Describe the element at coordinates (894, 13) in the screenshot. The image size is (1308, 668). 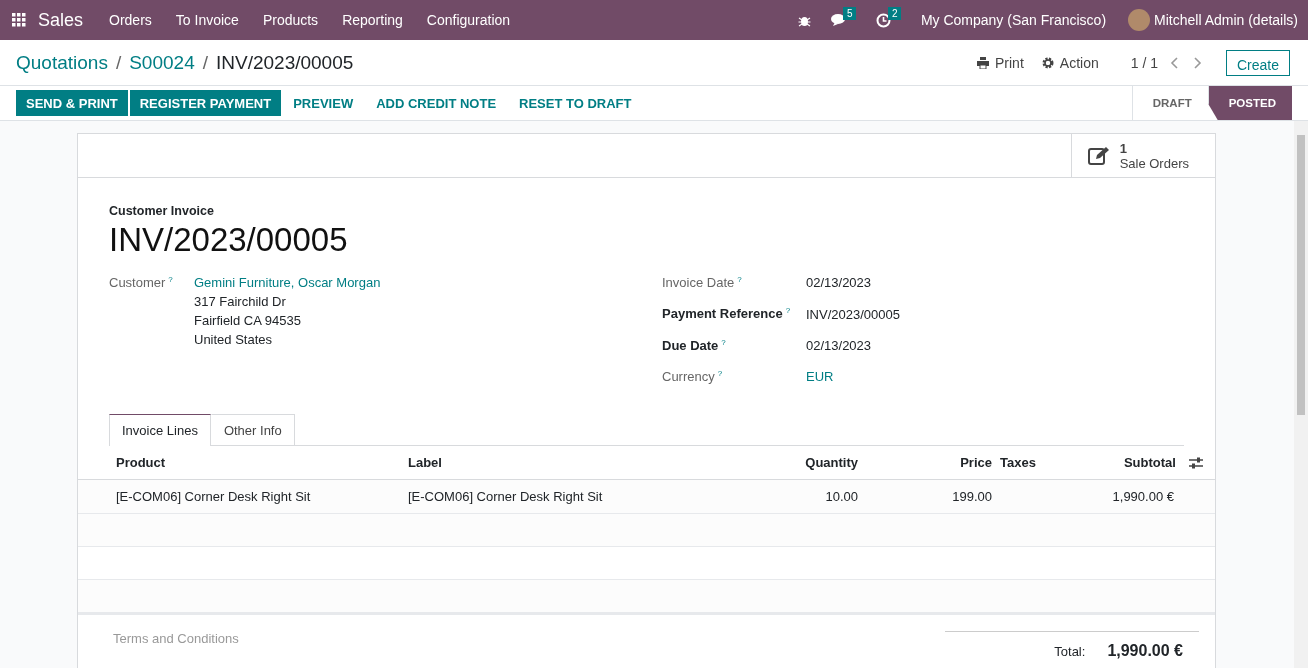
I see `activity-count-badge: 2` at that location.